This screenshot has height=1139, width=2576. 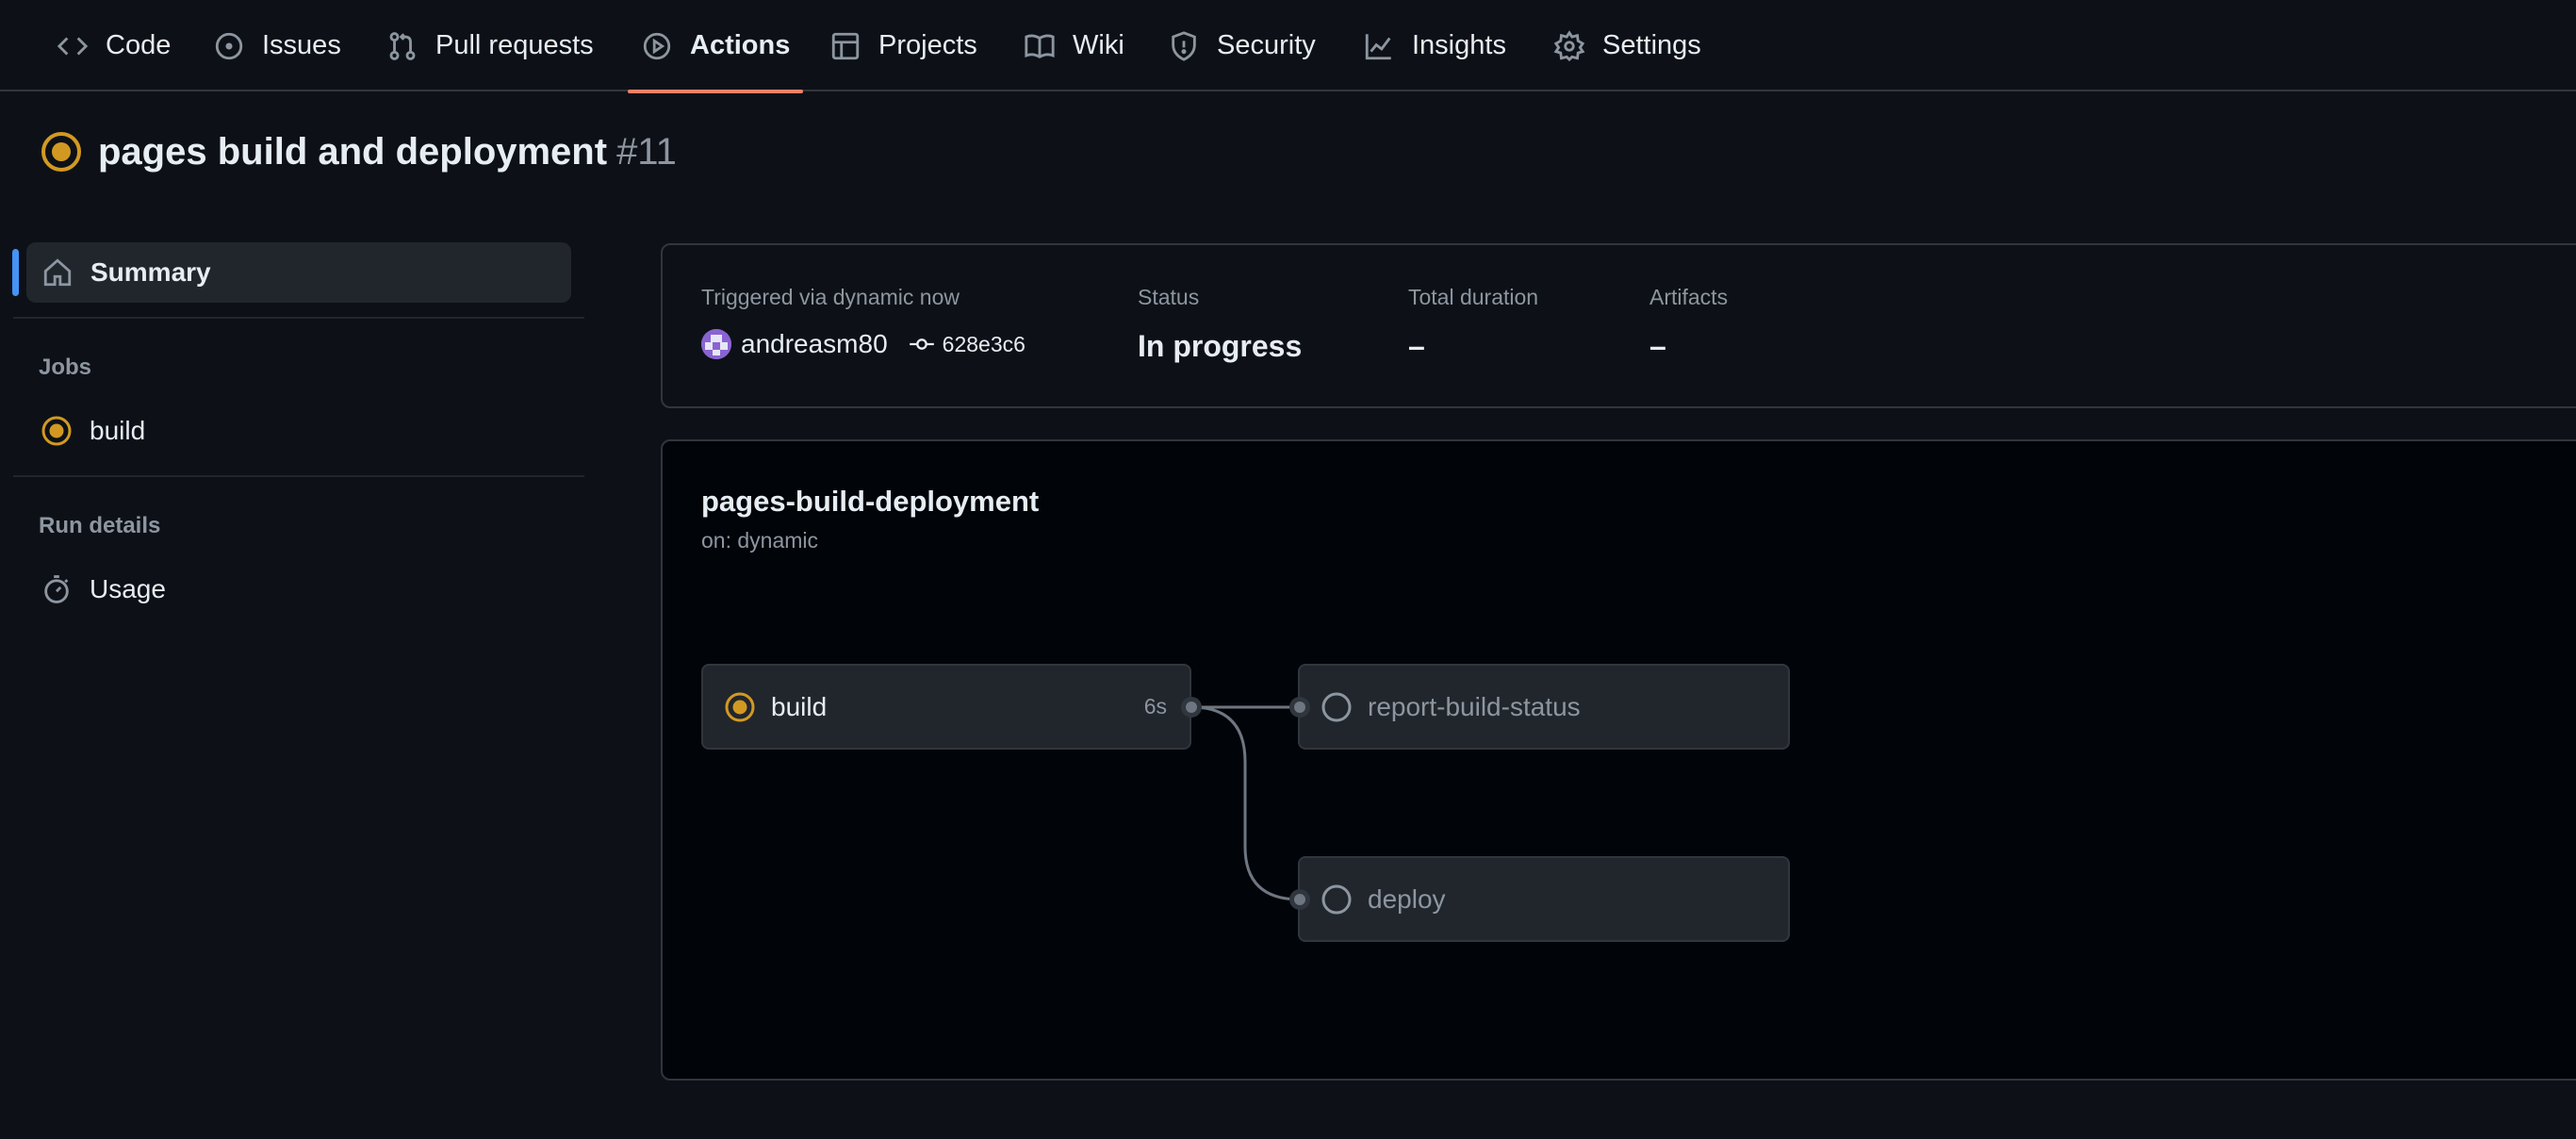 What do you see at coordinates (814, 344) in the screenshot?
I see `username-link: andreasm80` at bounding box center [814, 344].